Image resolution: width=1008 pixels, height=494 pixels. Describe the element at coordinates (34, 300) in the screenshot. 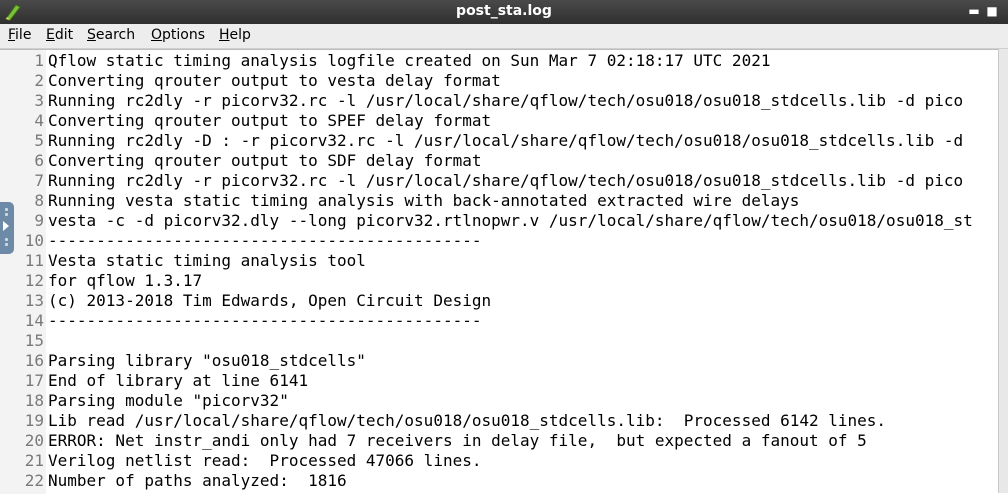

I see `line-number: 13` at that location.